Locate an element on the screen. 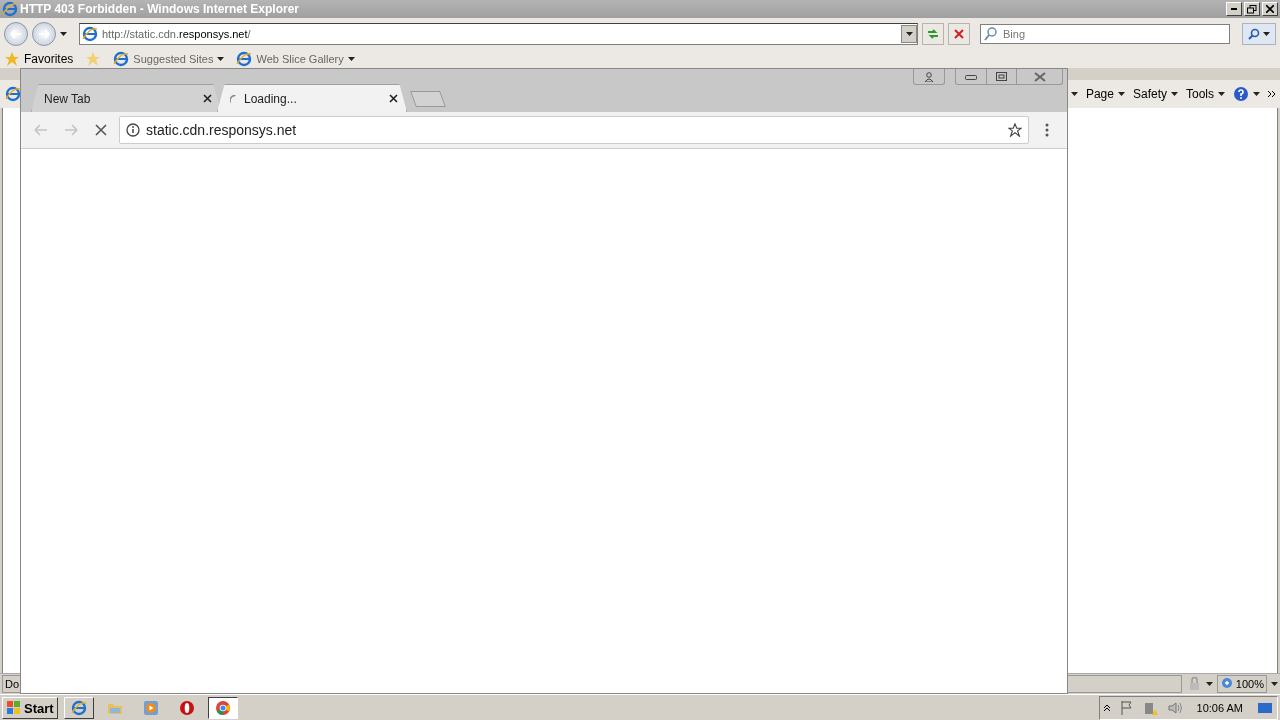 The image size is (1280, 720). play-icon is located at coordinates (150, 708).